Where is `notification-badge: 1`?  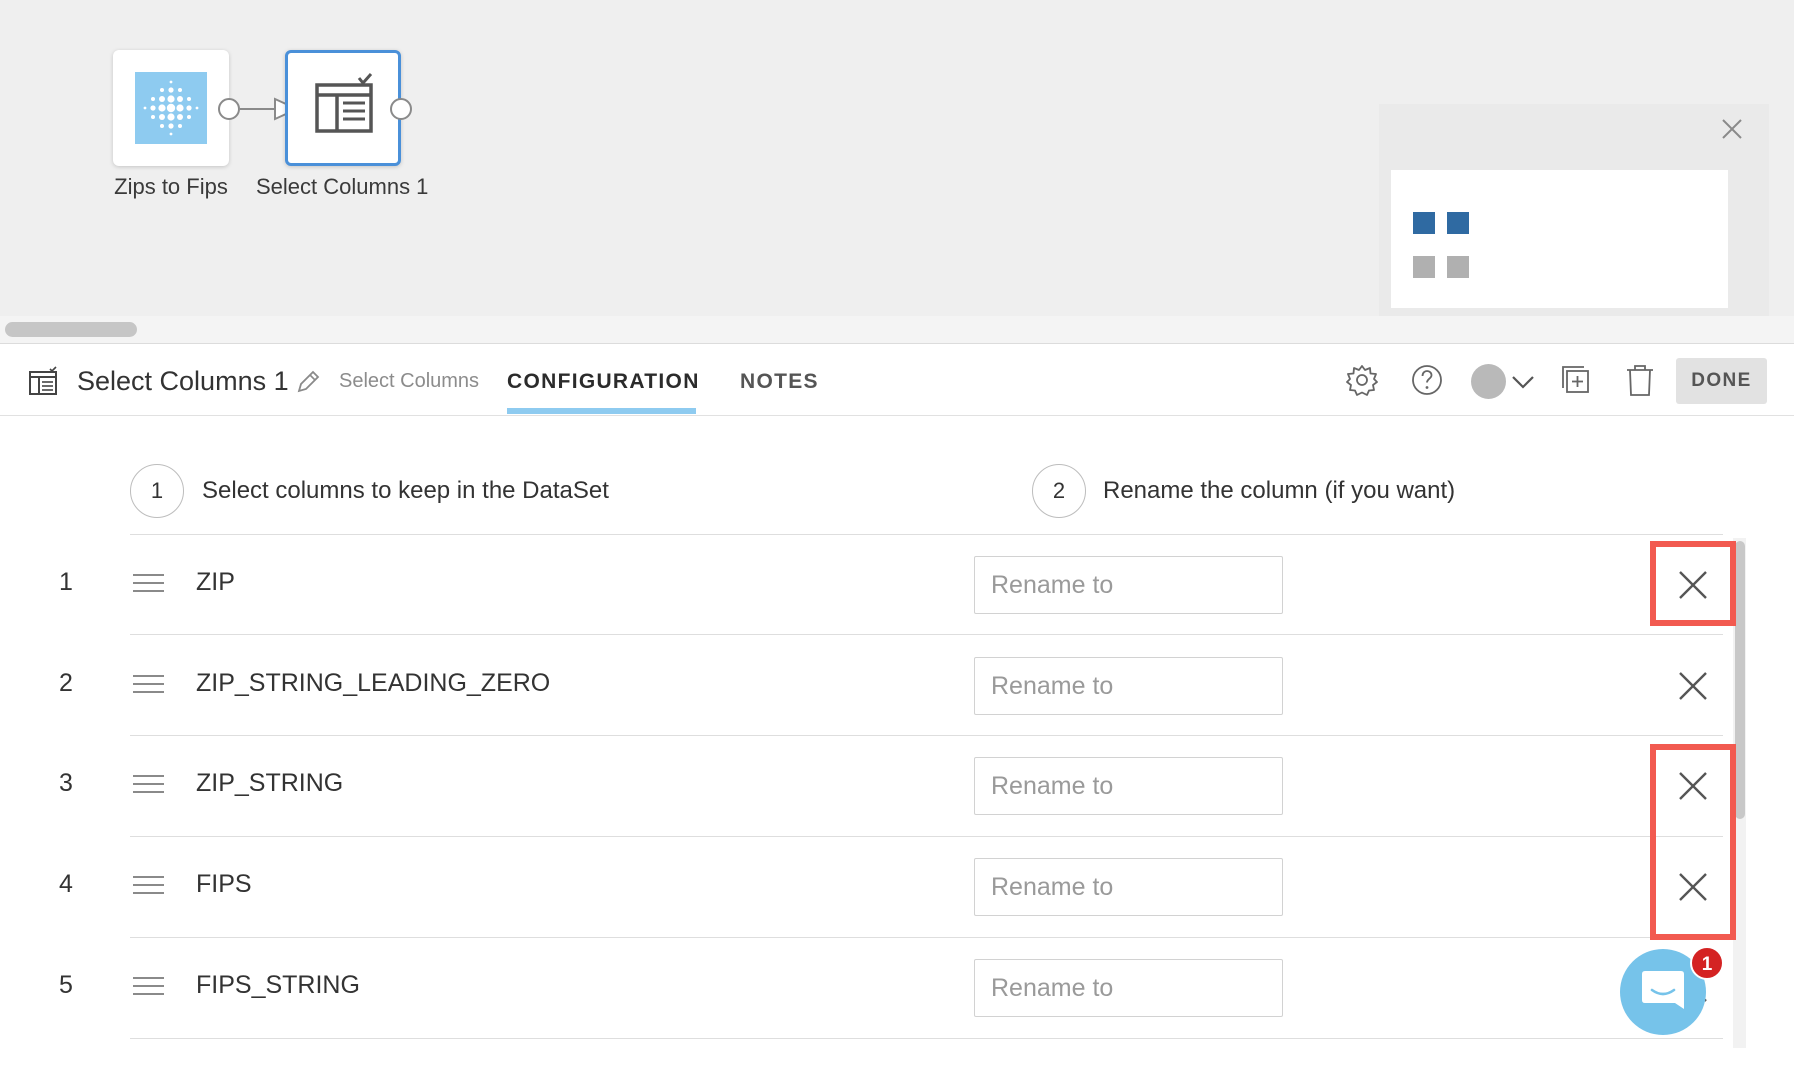
notification-badge: 1 is located at coordinates (1707, 963).